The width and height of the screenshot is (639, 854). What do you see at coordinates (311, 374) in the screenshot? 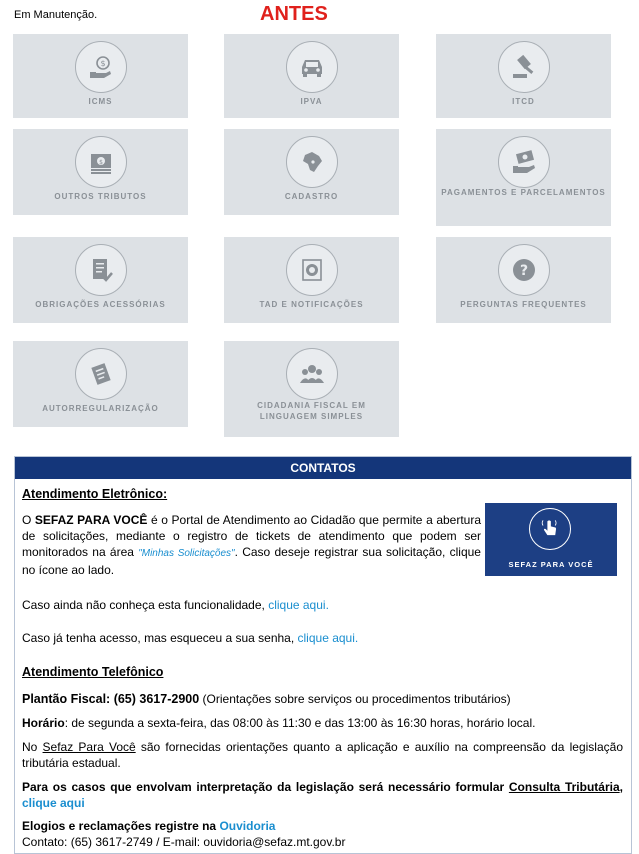
I see `people-icon` at bounding box center [311, 374].